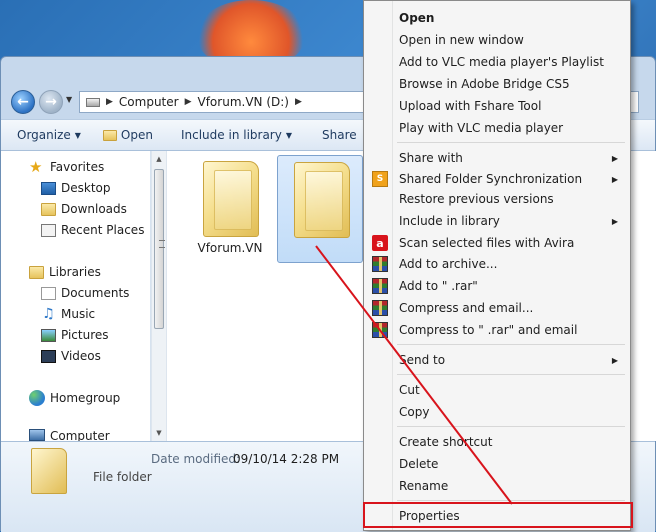 This screenshot has width=656, height=532. What do you see at coordinates (414, 375) in the screenshot?
I see `annotation-arrow-line` at bounding box center [414, 375].